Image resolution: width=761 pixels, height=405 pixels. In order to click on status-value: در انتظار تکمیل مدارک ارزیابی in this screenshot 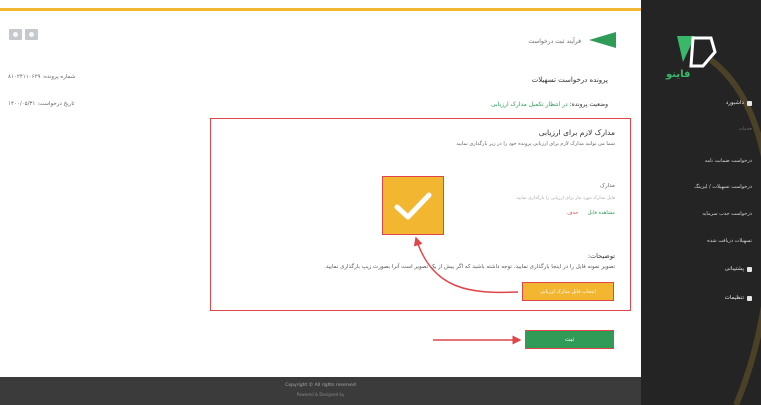, I will do `click(529, 104)`.